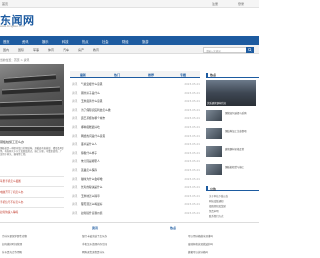 The height and width of the screenshot is (258, 320). What do you see at coordinates (51, 50) in the screenshot?
I see `subnav-item: 体育` at bounding box center [51, 50].